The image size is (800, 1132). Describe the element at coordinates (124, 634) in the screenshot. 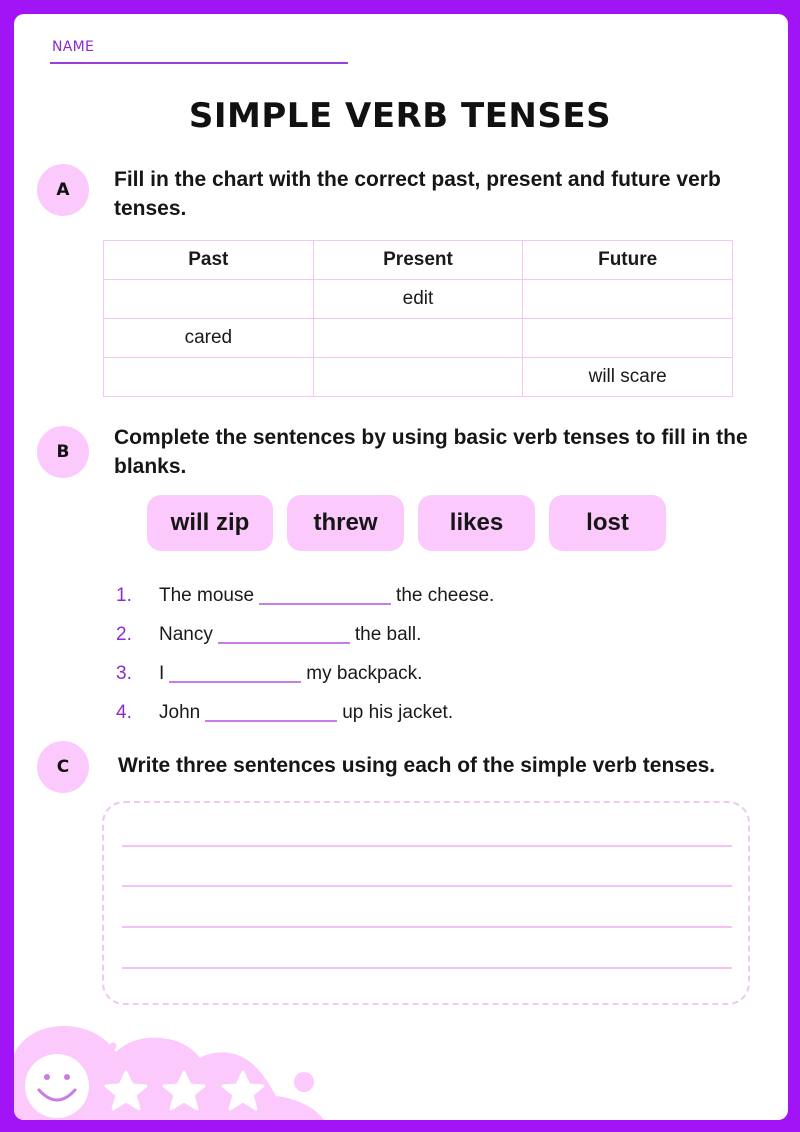

I see `sentence-number: 2.` at that location.